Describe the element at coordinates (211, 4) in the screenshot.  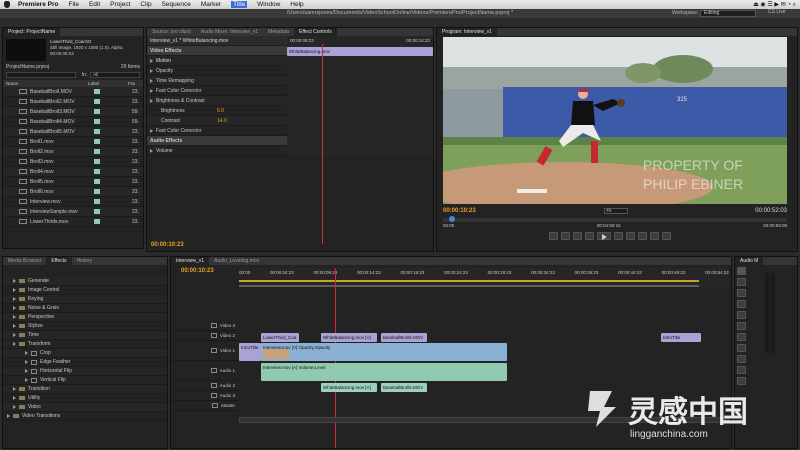
I see `menu-marker: Marker` at that location.